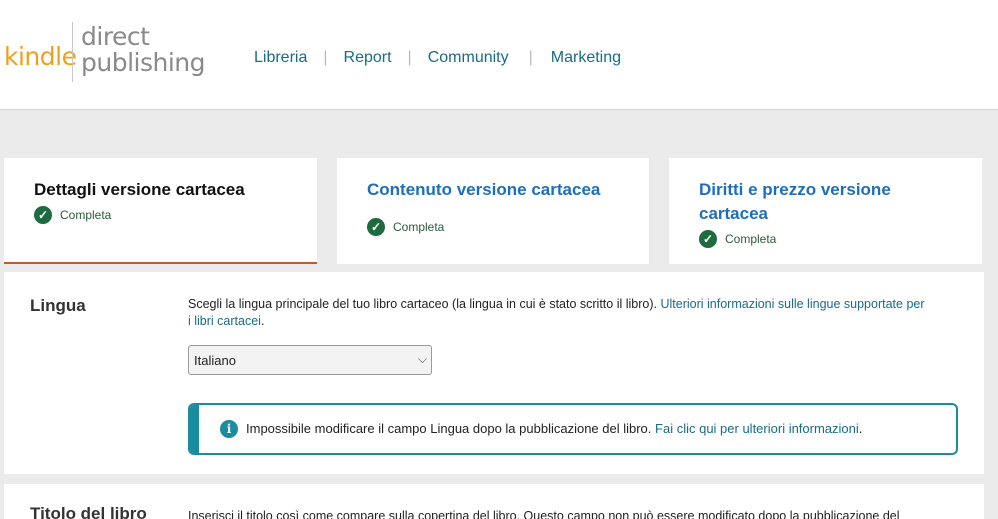 This screenshot has height=519, width=998. I want to click on nav-libreria: Libreria, so click(280, 58).